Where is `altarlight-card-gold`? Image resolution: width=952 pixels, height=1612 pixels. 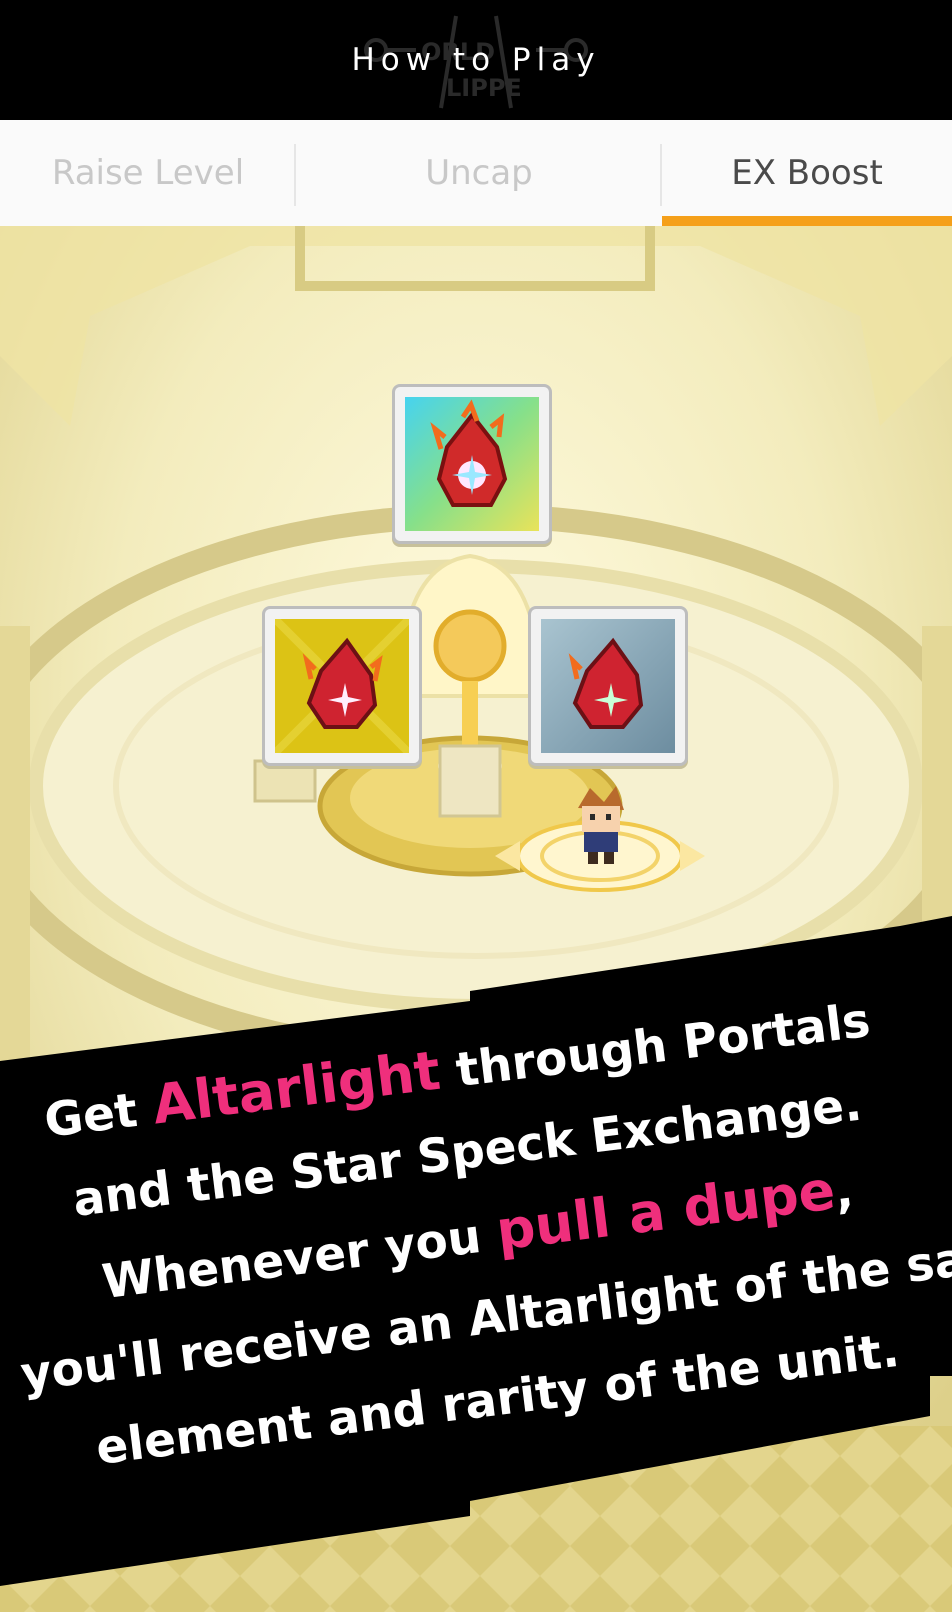 altarlight-card-gold is located at coordinates (342, 686).